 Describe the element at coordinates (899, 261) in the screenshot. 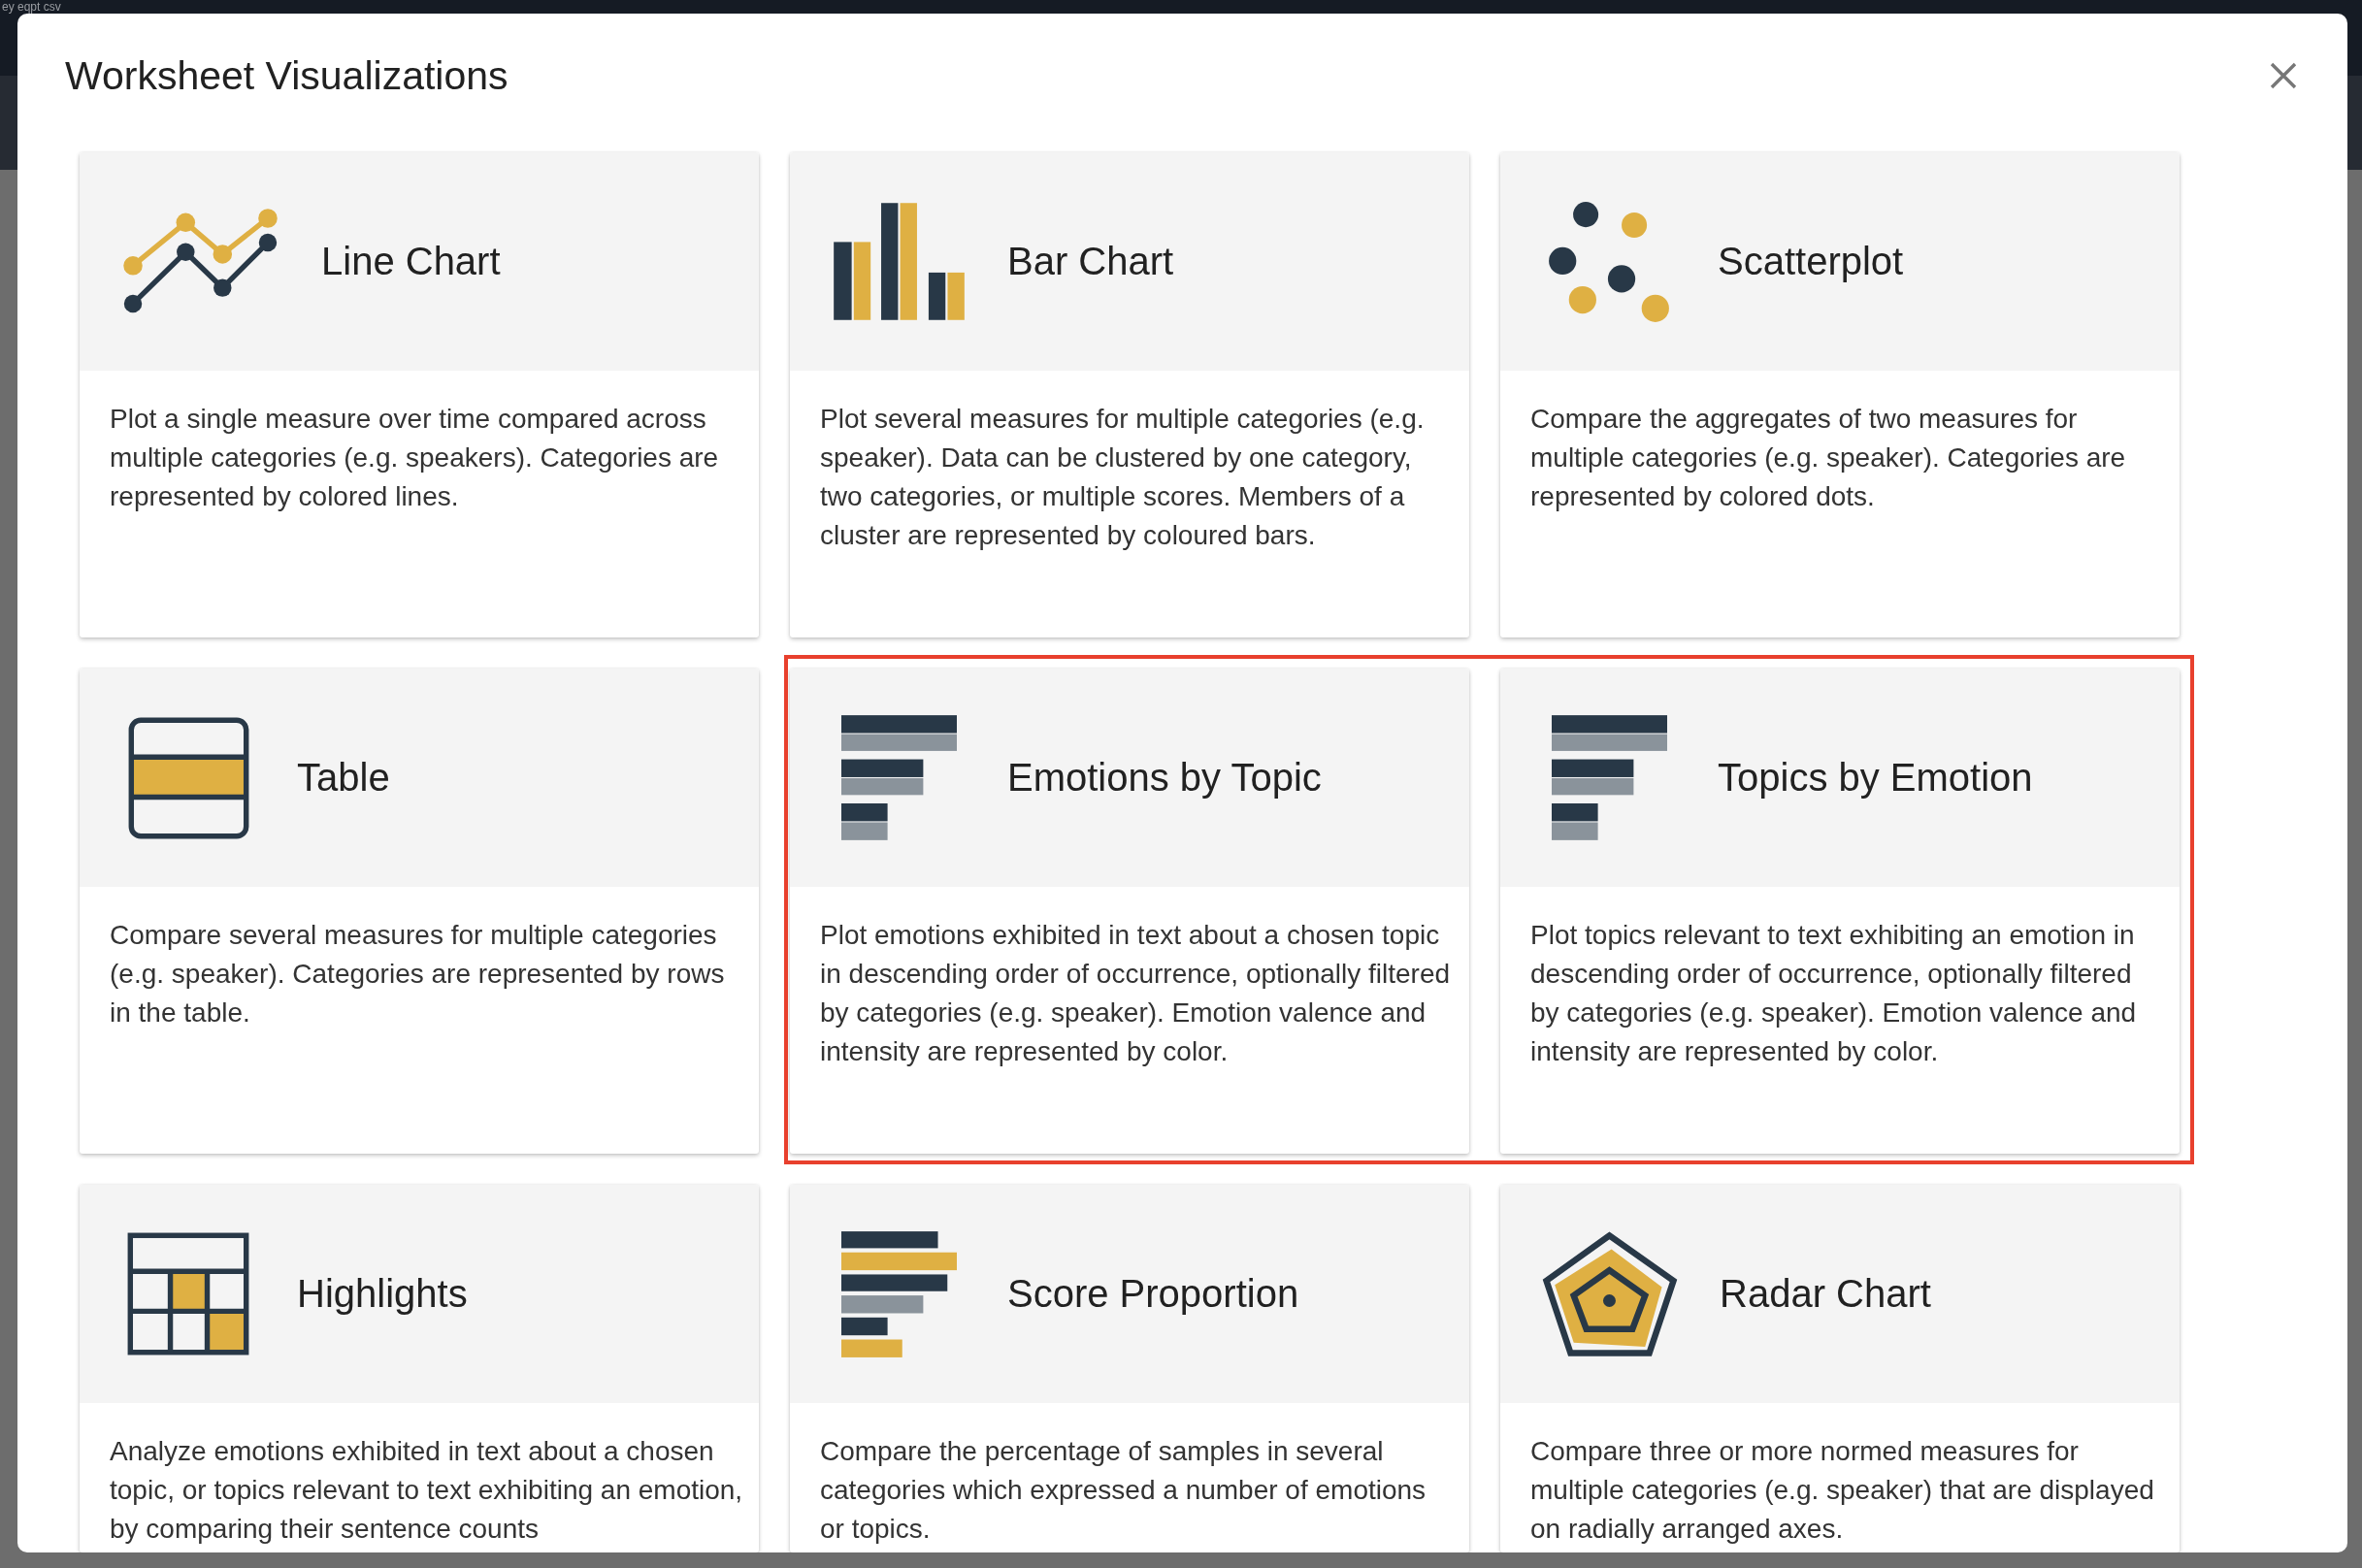

I see `bar-chart-icon` at that location.